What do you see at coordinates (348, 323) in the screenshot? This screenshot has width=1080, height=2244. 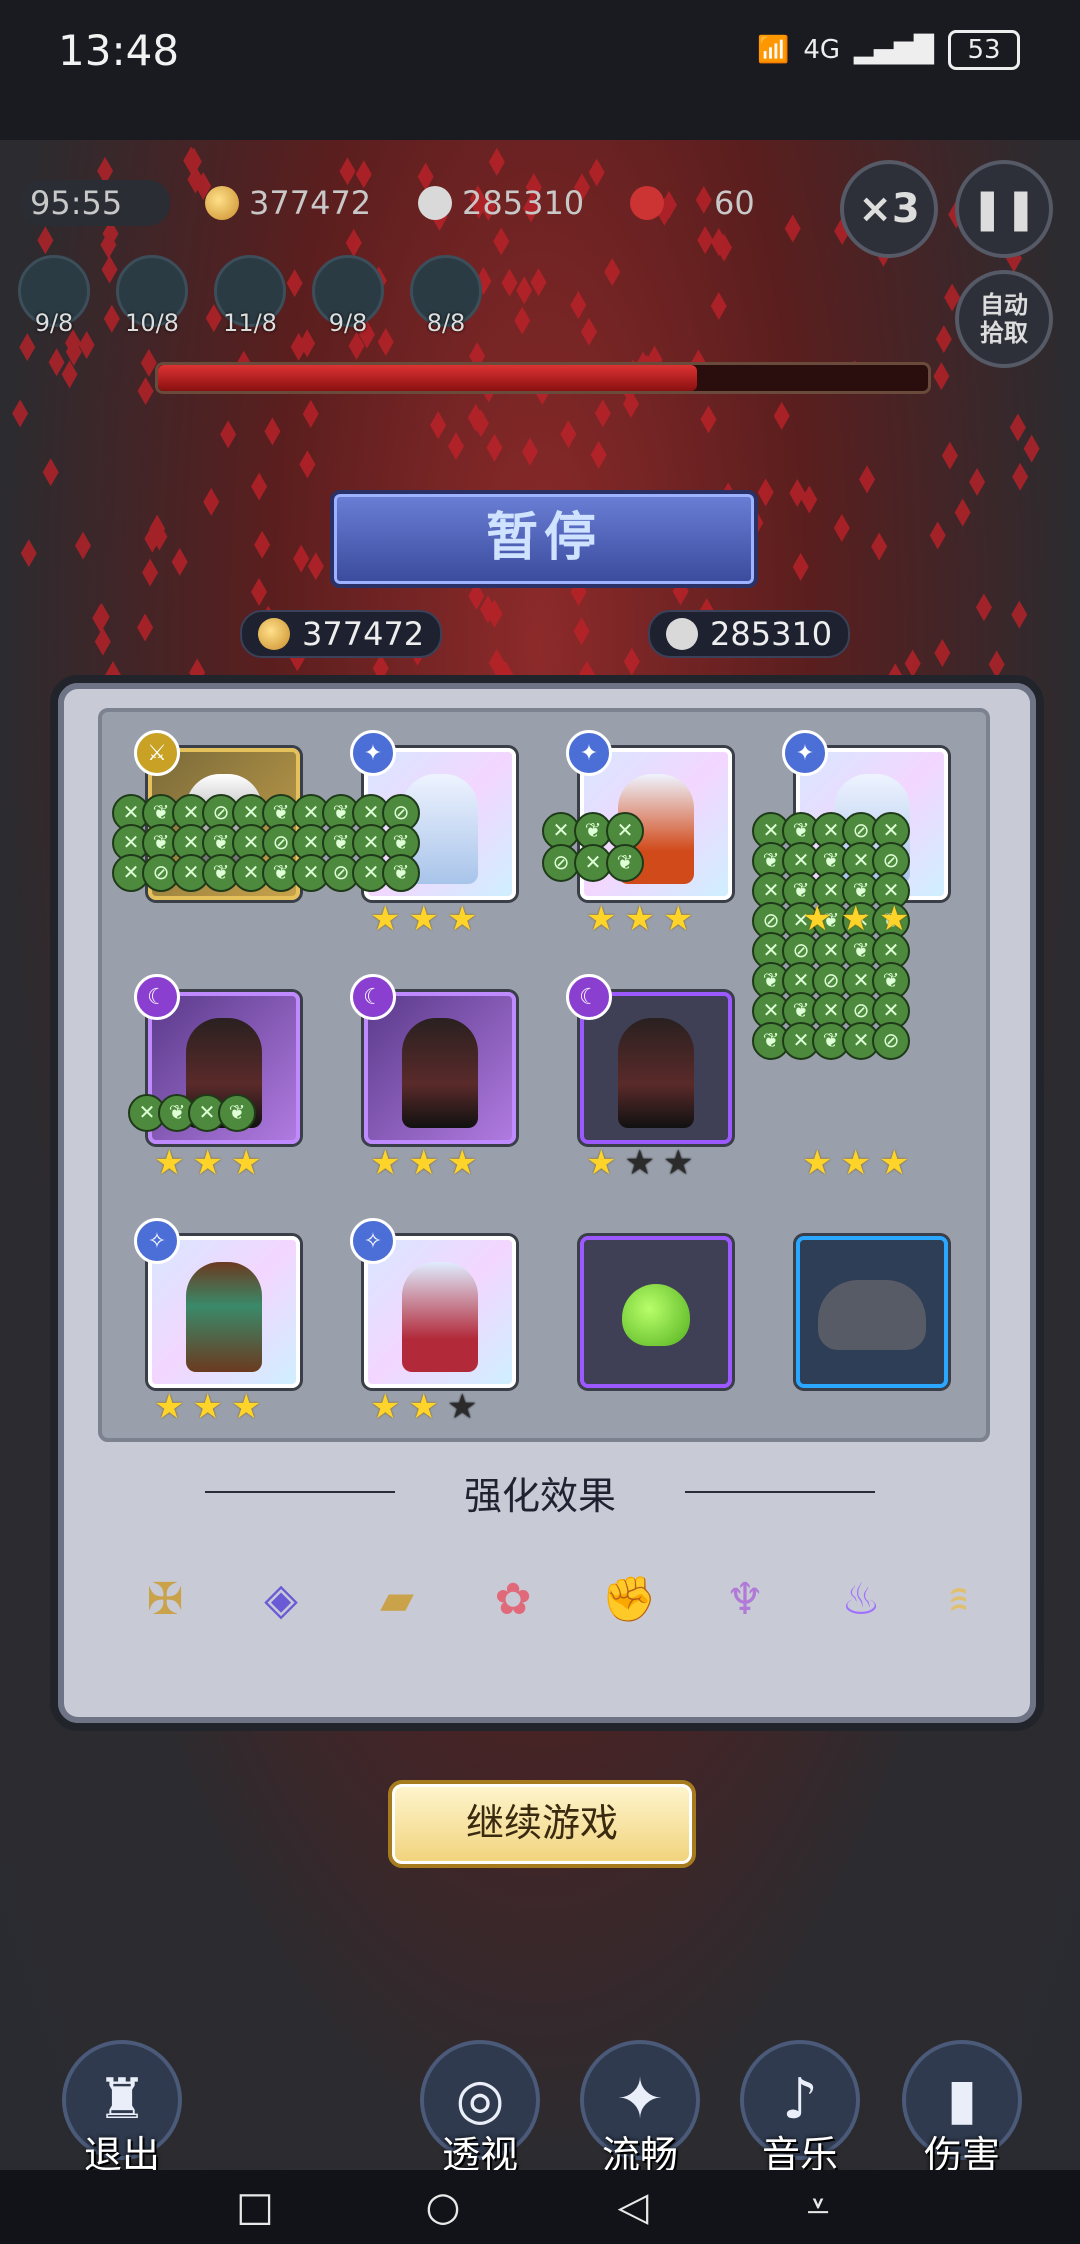 I see `skill-level: 9/8` at bounding box center [348, 323].